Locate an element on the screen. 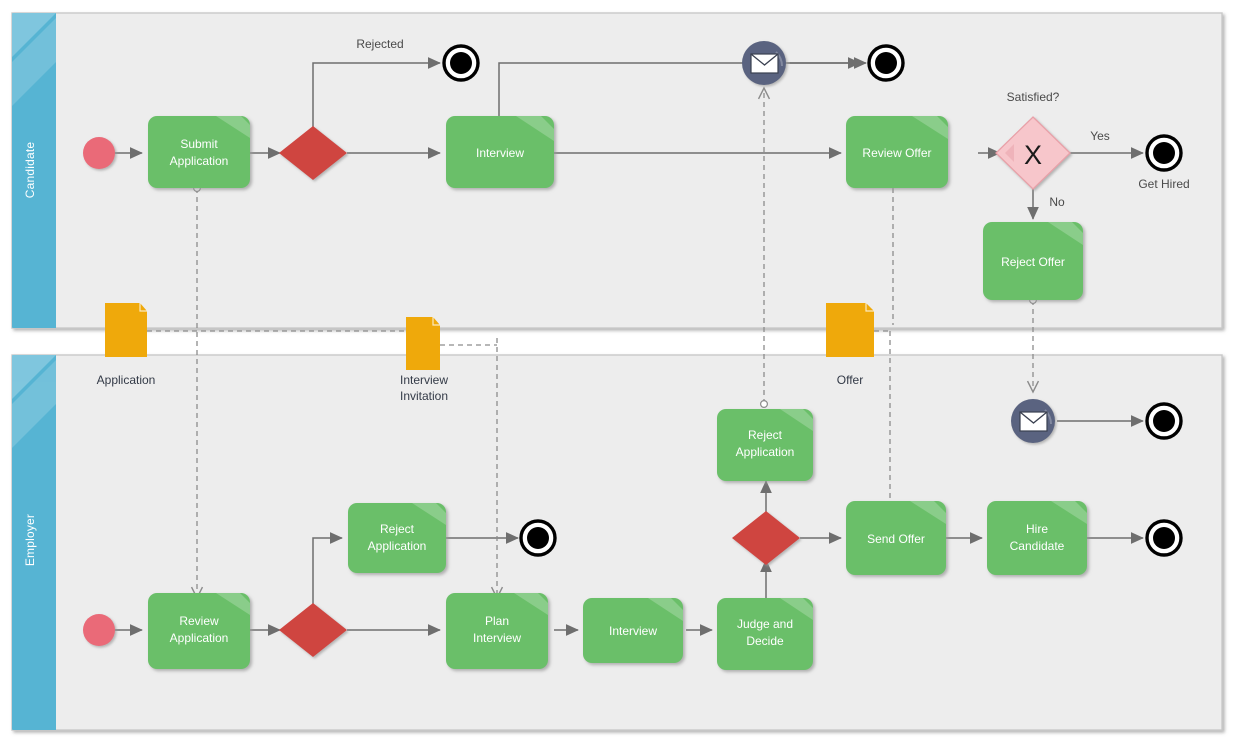  task-submit-application: Submit Application is located at coordinates (199, 152).